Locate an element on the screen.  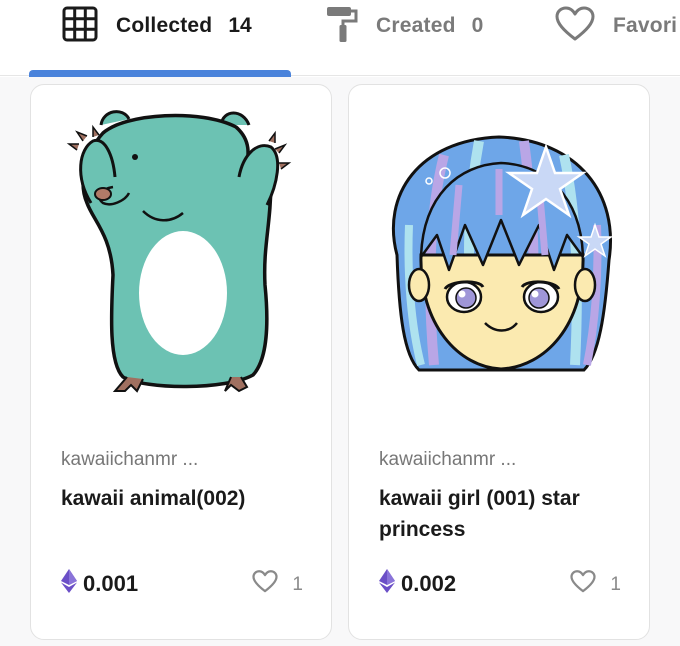
tab-created-count: 0 is located at coordinates (477, 25).